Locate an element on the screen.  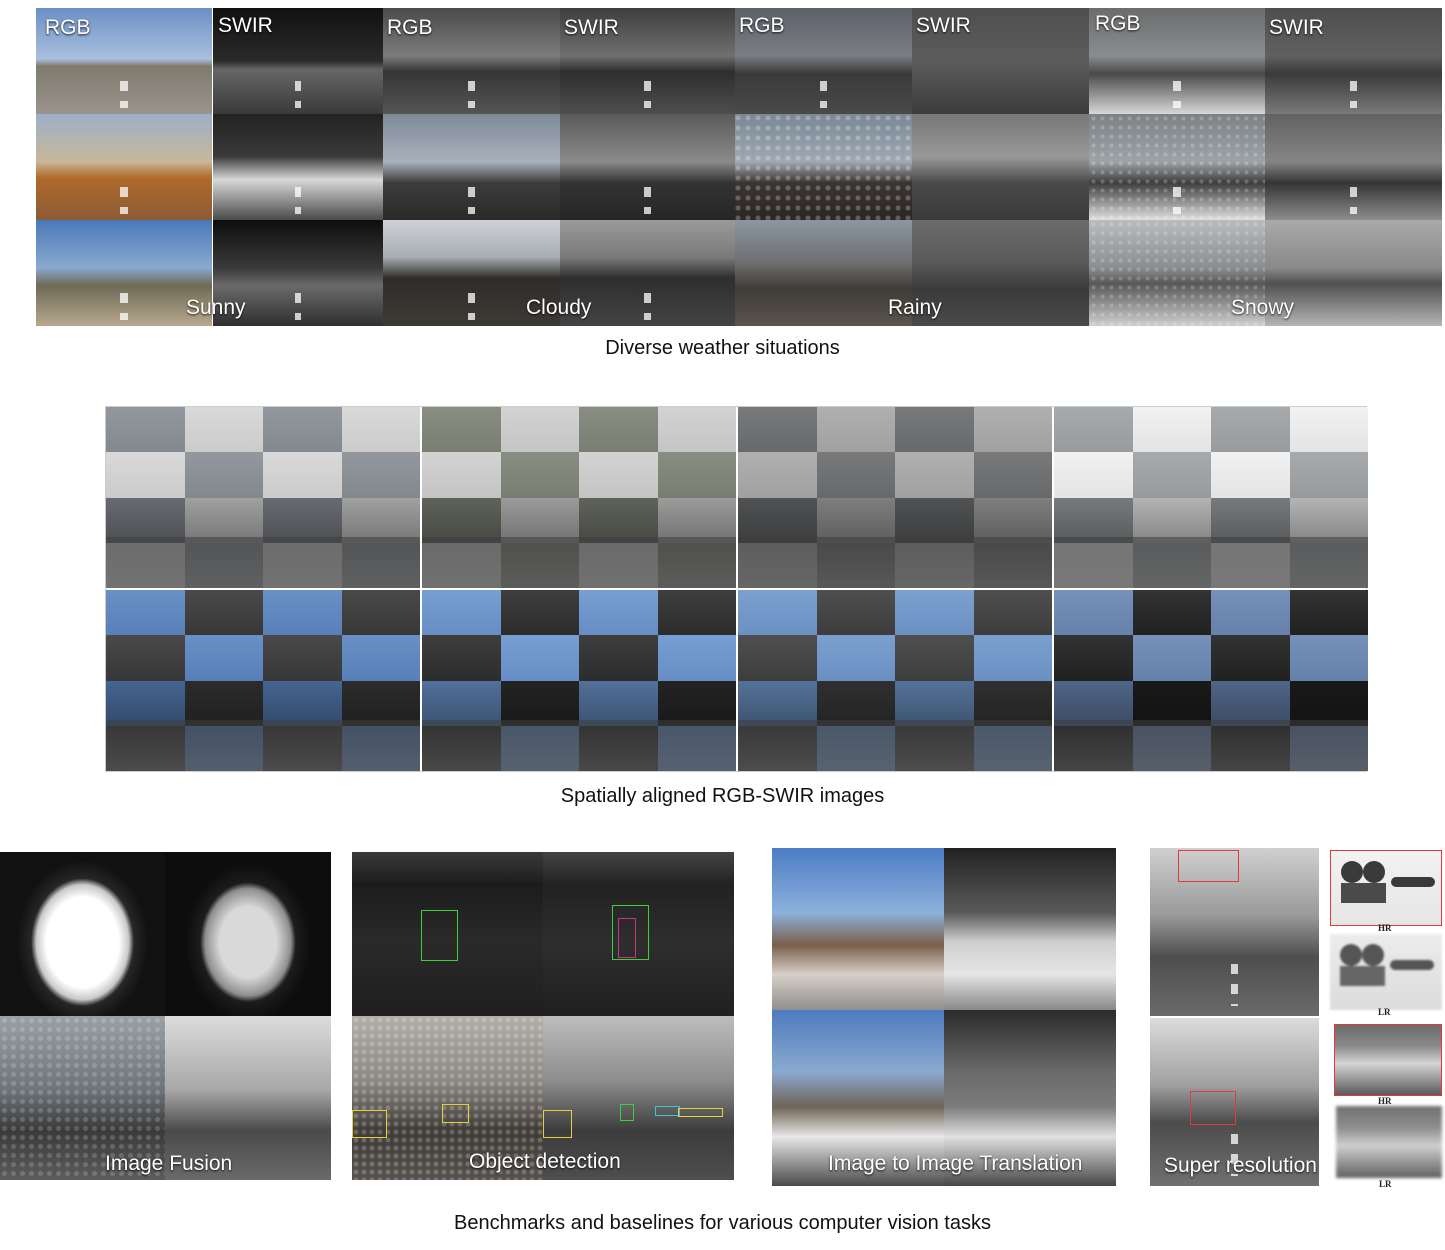
sunny-swir-label: SWIR is located at coordinates (245, 25).